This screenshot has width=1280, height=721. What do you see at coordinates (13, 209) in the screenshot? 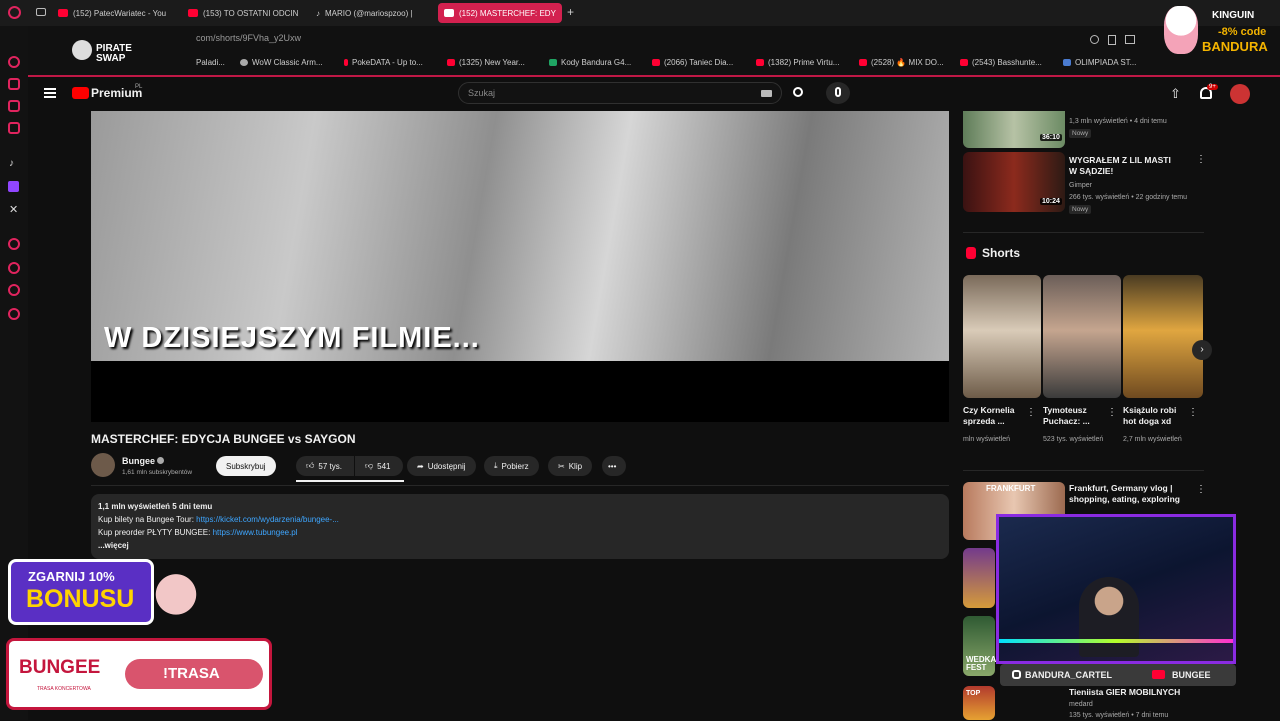
I see `x-icon: ✕` at bounding box center [13, 209].